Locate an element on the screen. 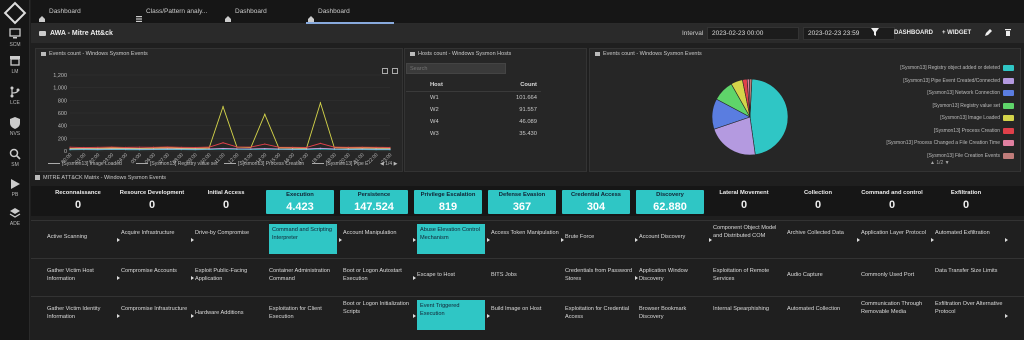  tactic-persistence: Persistence 147.524 is located at coordinates (374, 202).